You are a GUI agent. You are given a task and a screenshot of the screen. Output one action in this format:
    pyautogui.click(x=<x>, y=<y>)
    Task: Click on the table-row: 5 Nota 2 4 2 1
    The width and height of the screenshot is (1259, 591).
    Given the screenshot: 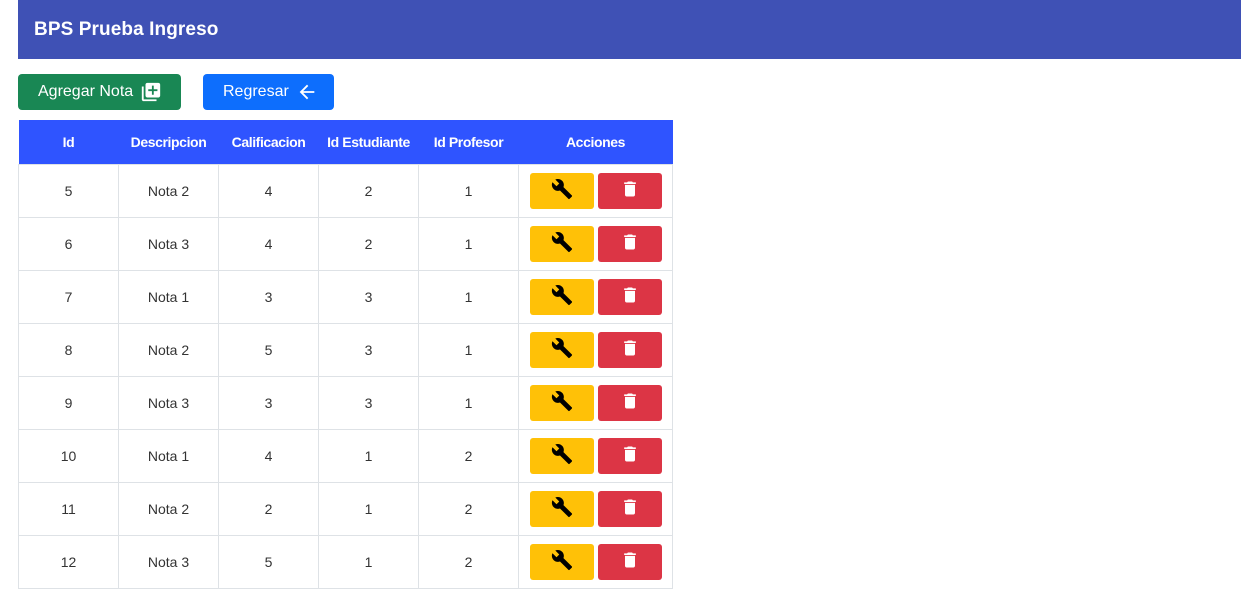 What is the action you would take?
    pyautogui.click(x=345, y=190)
    